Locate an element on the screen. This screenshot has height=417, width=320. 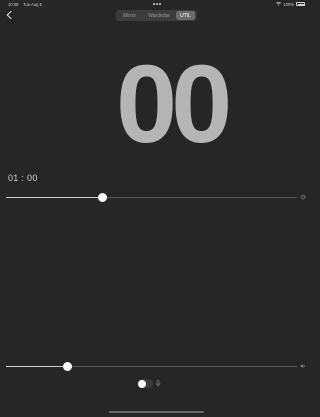
chevron-left-icon is located at coordinates (9, 15).